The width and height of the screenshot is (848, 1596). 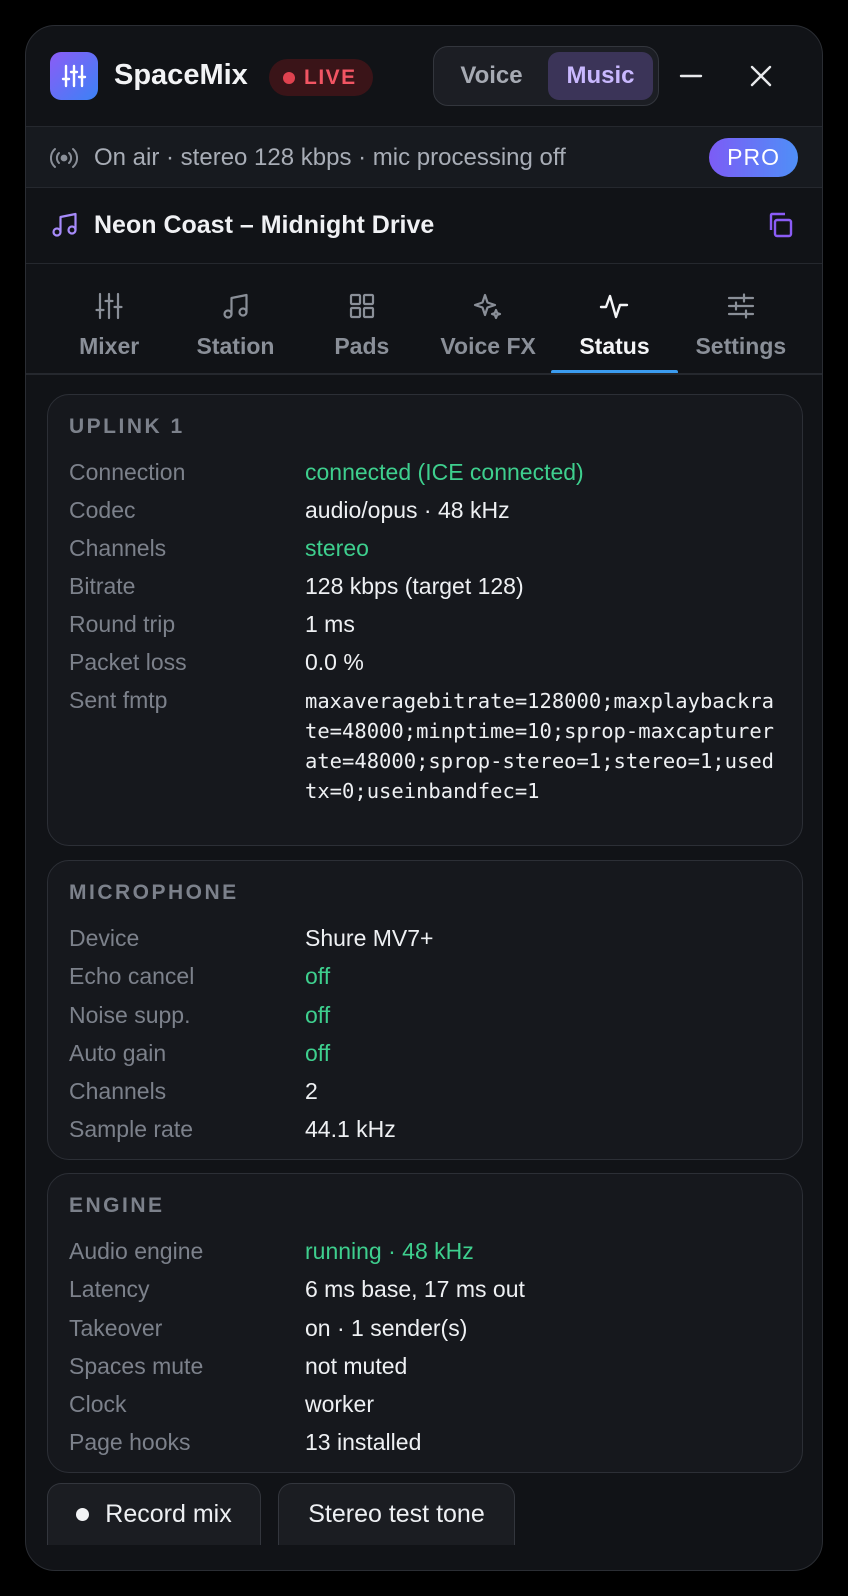 I want to click on live-badge: LIVE, so click(x=321, y=77).